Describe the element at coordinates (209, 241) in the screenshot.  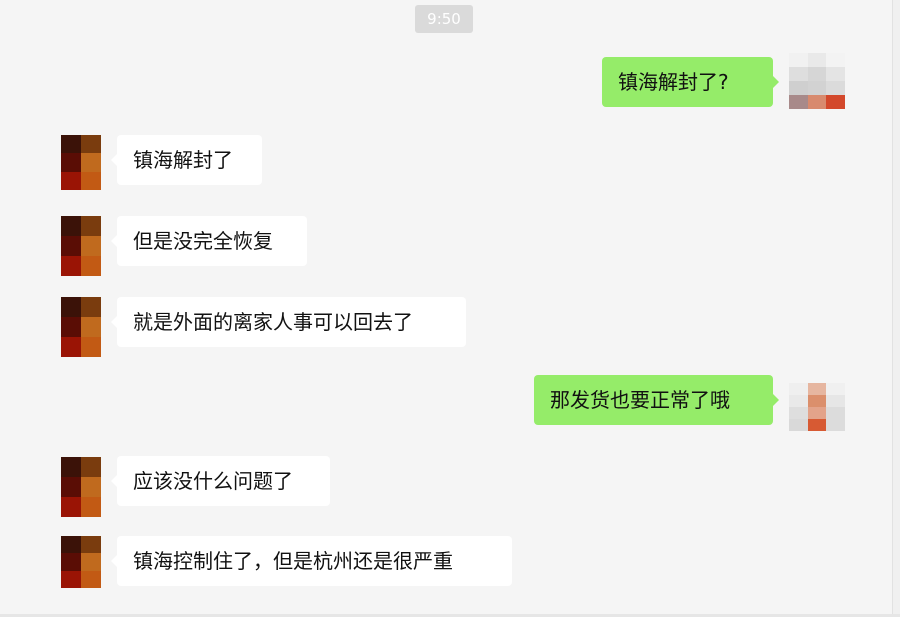
I see `message-bubble-incoming: 但是没完全恢复` at that location.